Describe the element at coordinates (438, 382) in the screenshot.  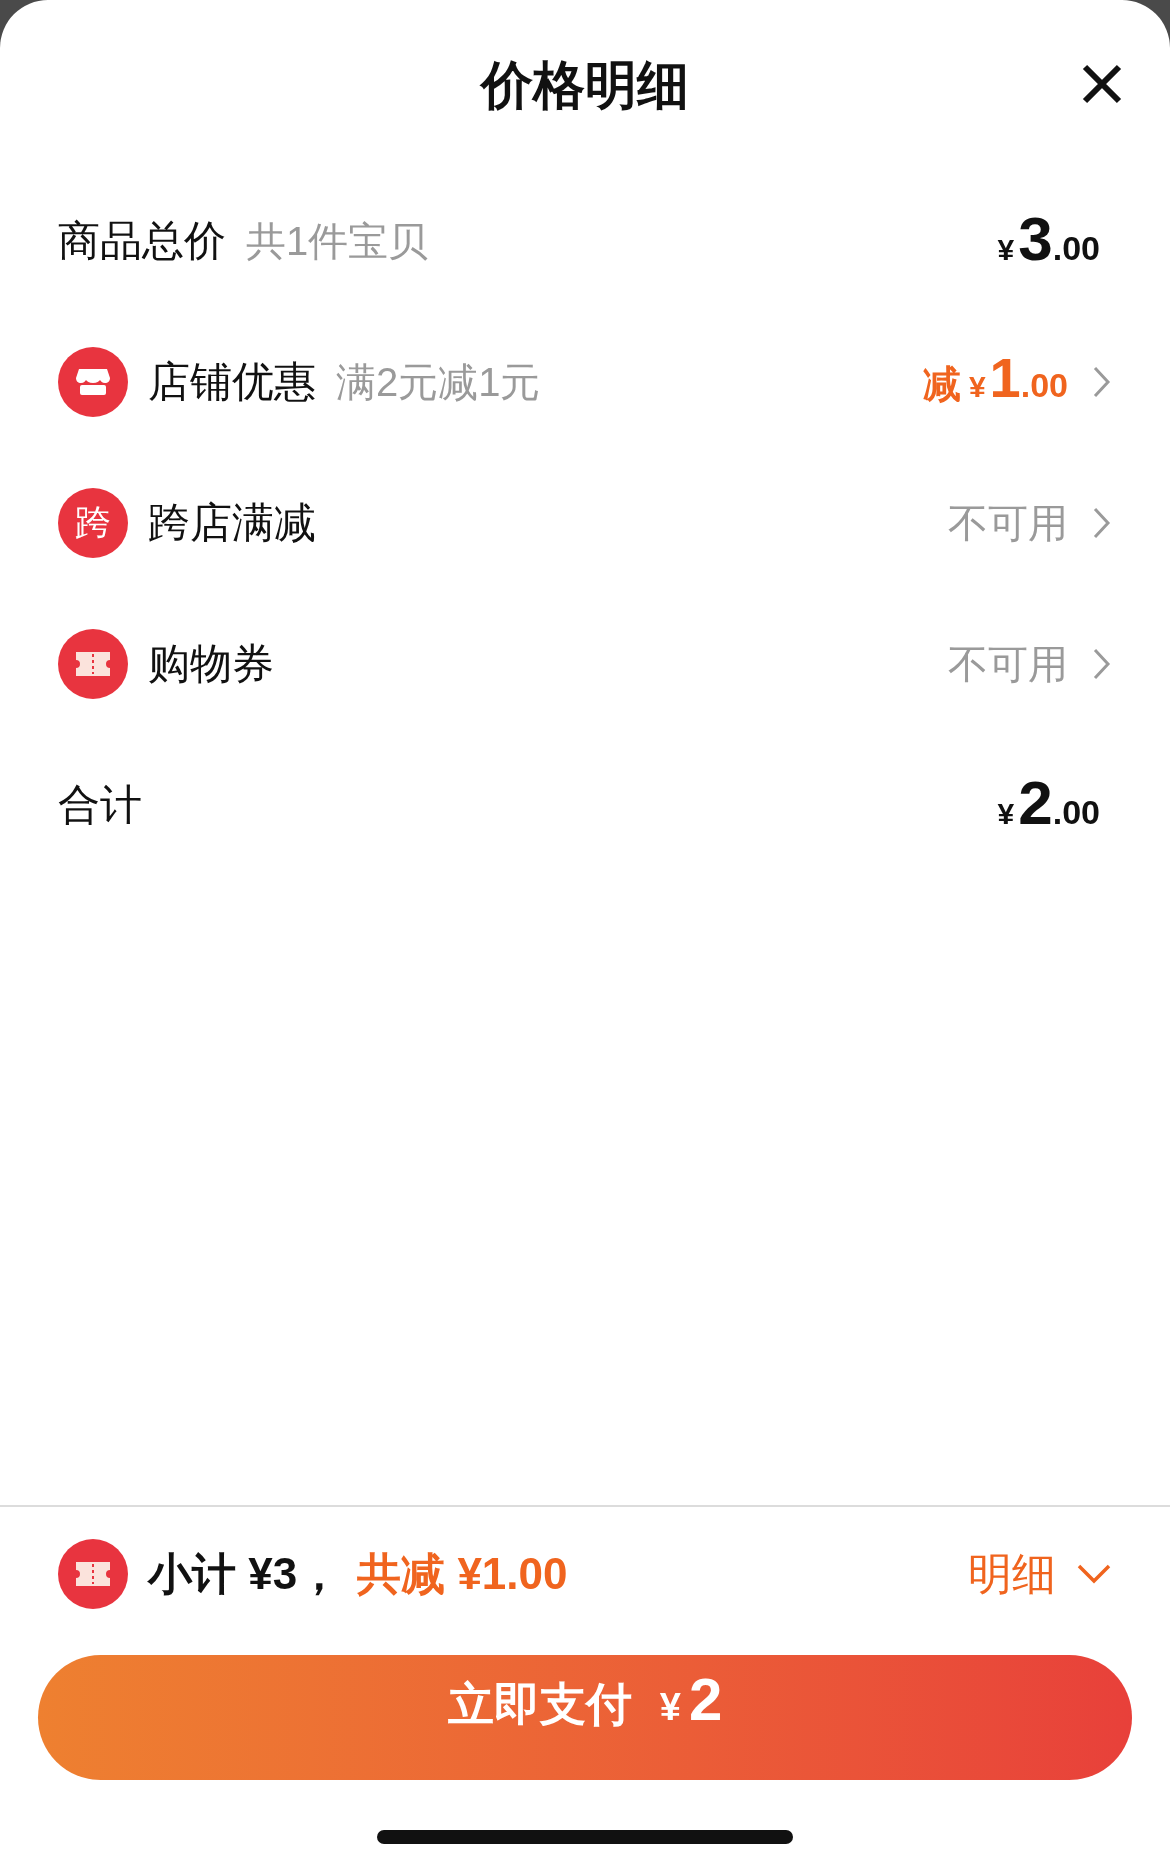
I see `row-note: 满2元减1元` at that location.